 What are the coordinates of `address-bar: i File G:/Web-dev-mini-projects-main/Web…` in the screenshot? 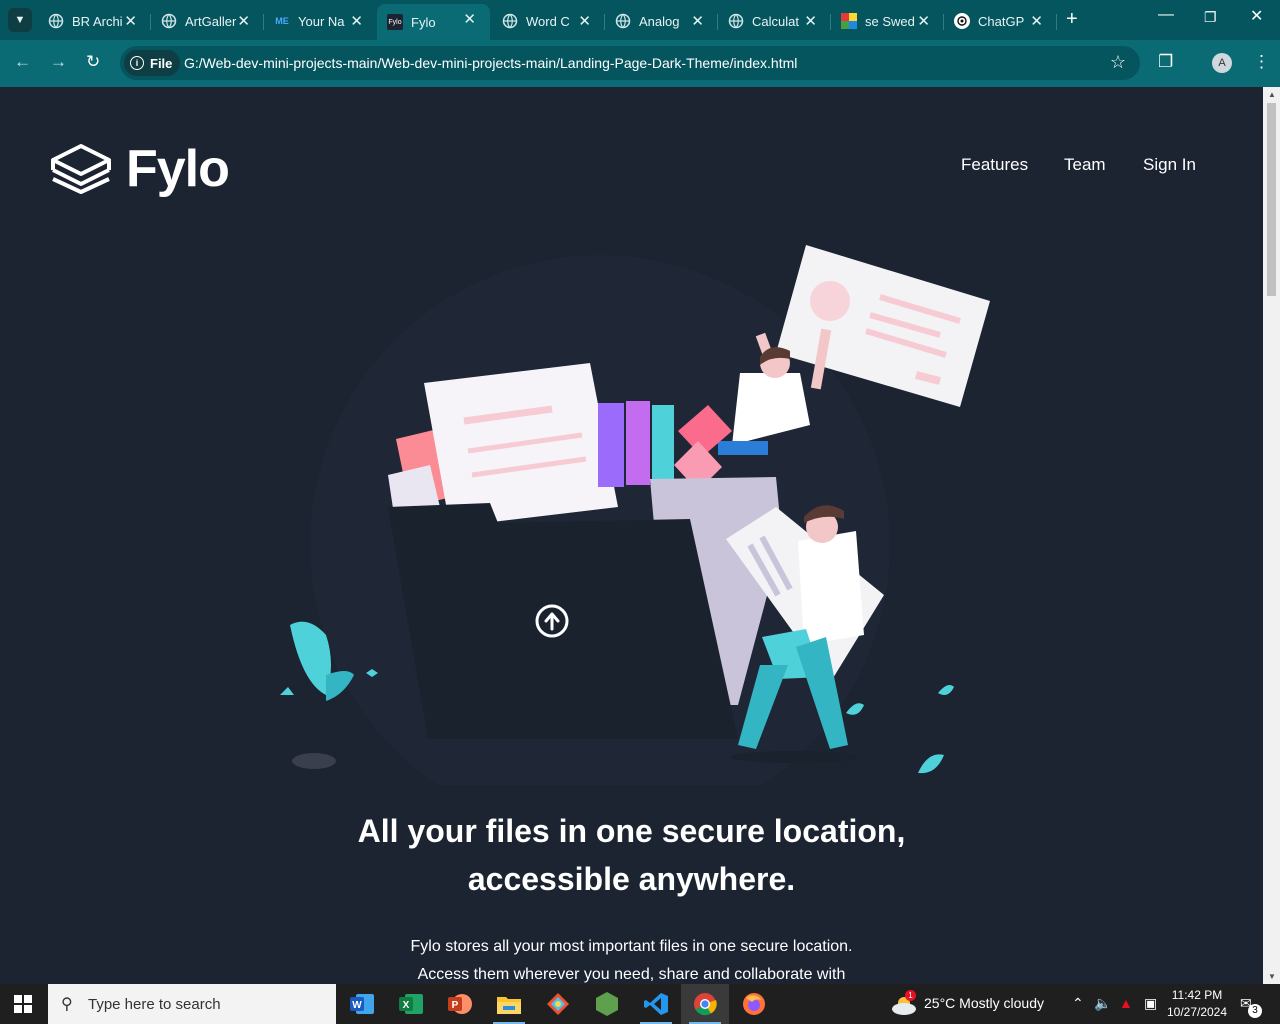 It's located at (630, 63).